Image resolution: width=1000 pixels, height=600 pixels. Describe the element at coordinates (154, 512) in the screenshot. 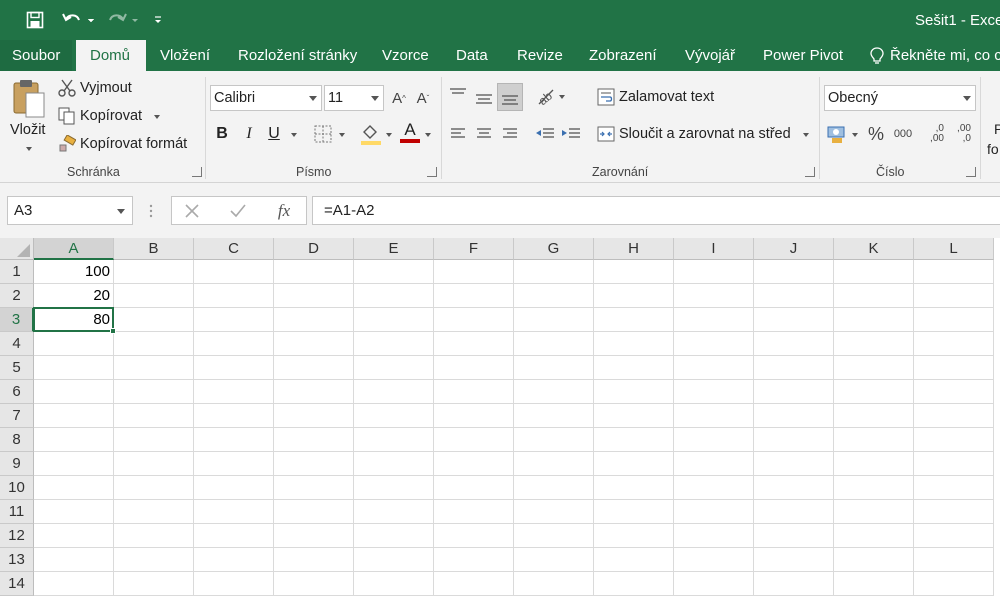

I see `cell-b11` at that location.